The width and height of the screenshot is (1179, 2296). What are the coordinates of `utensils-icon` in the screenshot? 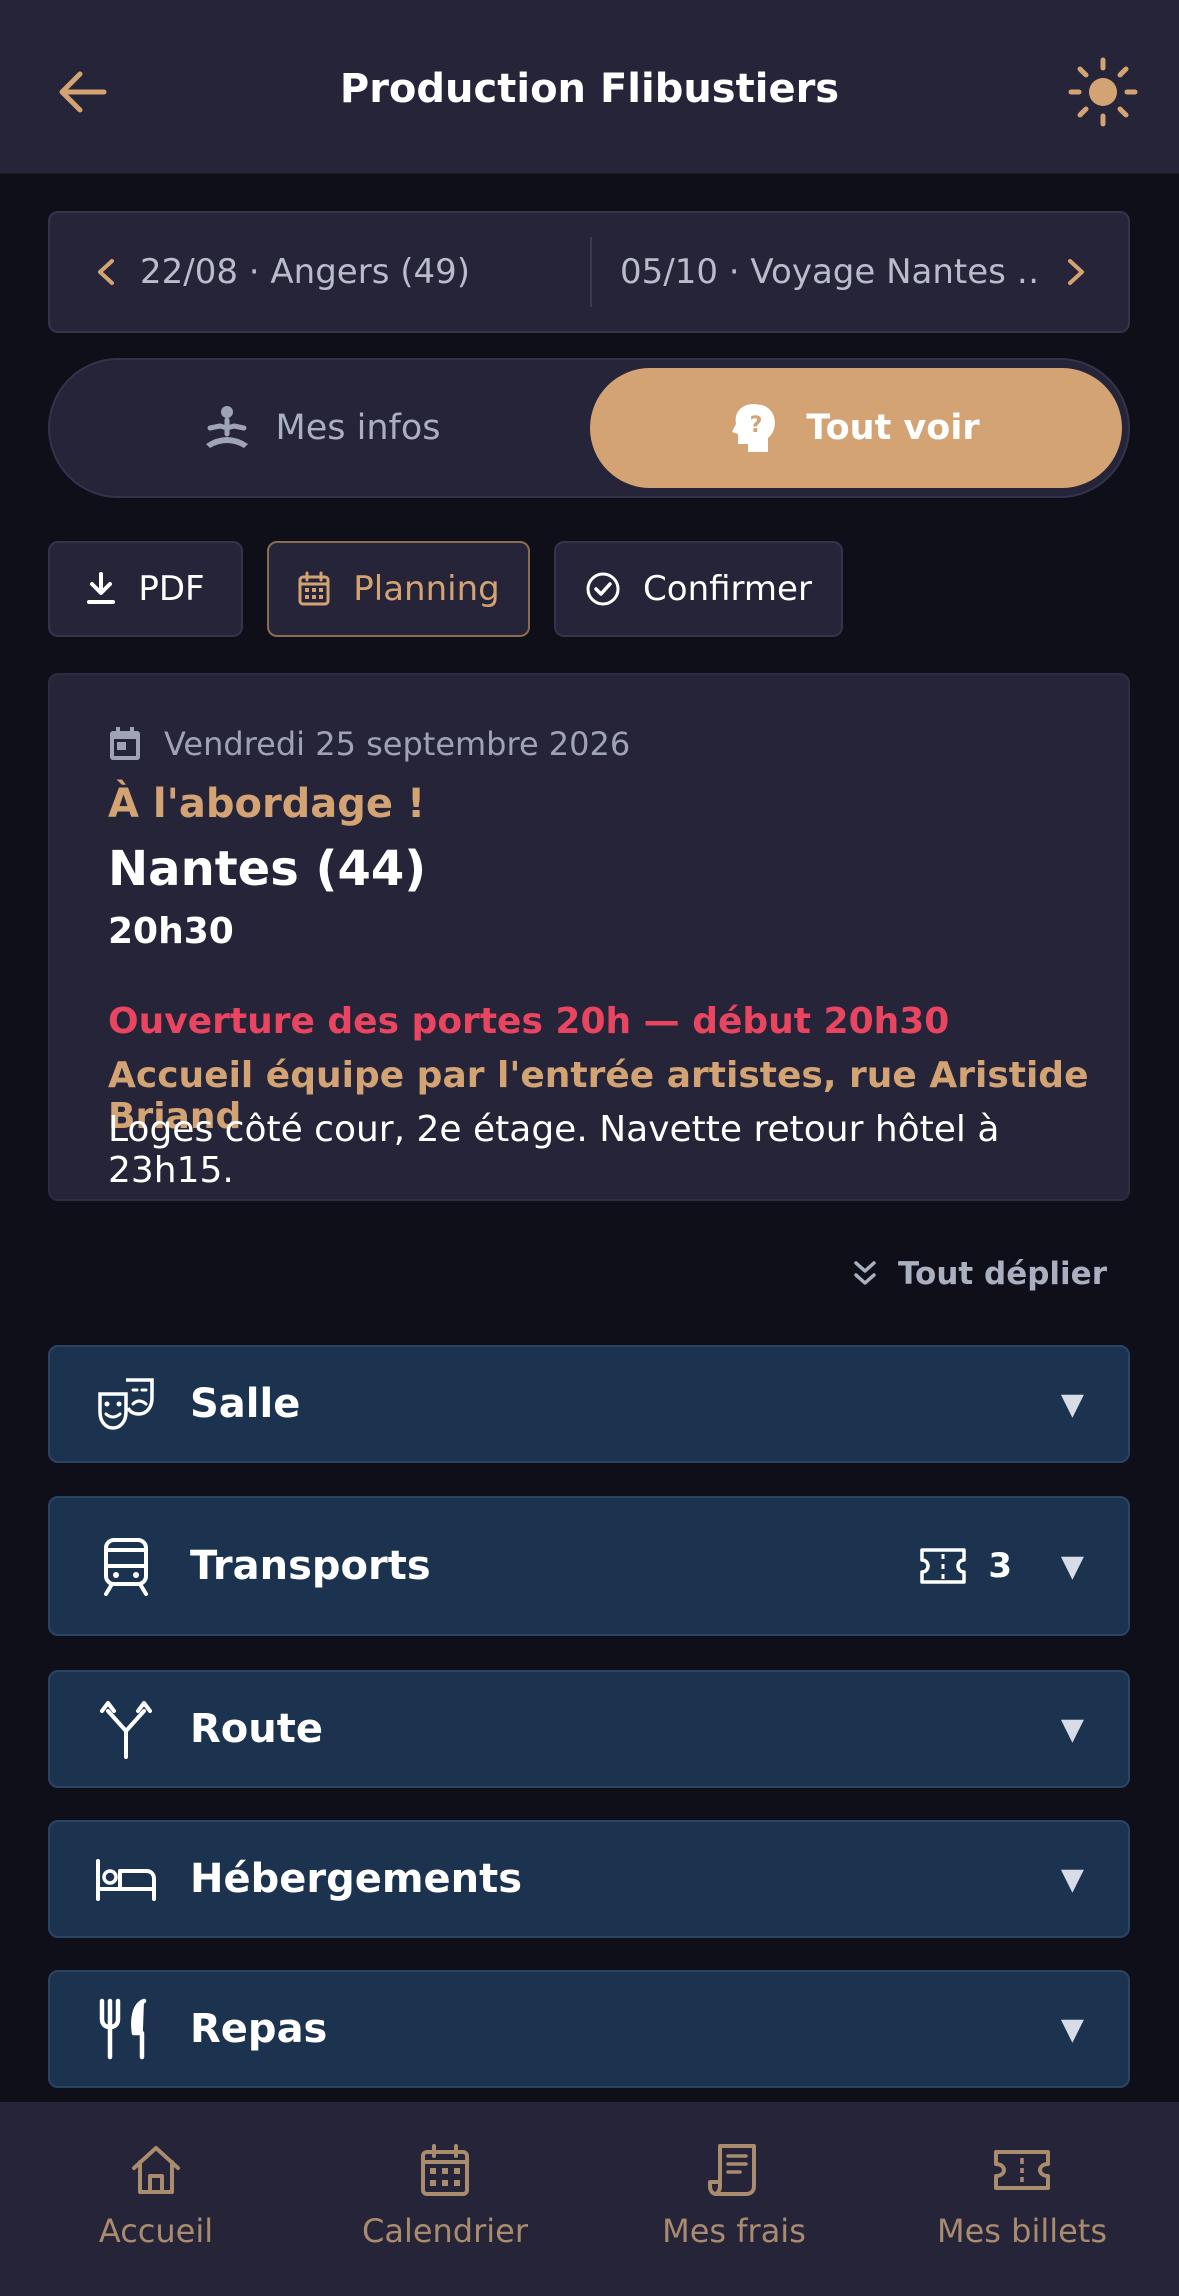 It's located at (126, 2029).